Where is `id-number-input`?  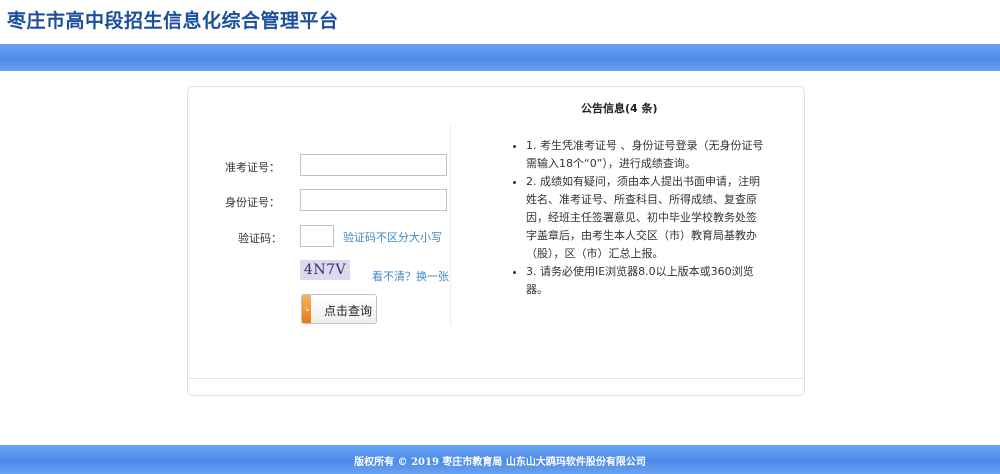
id-number-input is located at coordinates (373, 200).